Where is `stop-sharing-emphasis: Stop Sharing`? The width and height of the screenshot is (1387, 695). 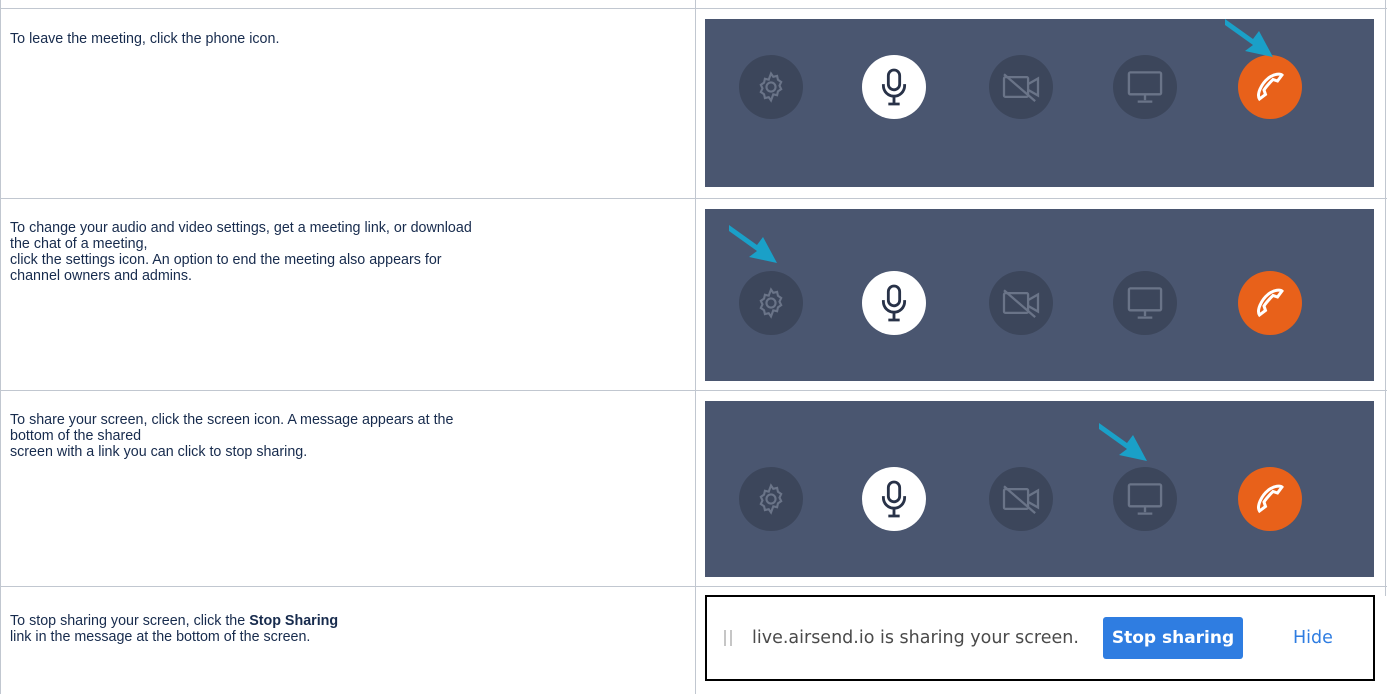
stop-sharing-emphasis: Stop Sharing is located at coordinates (294, 621).